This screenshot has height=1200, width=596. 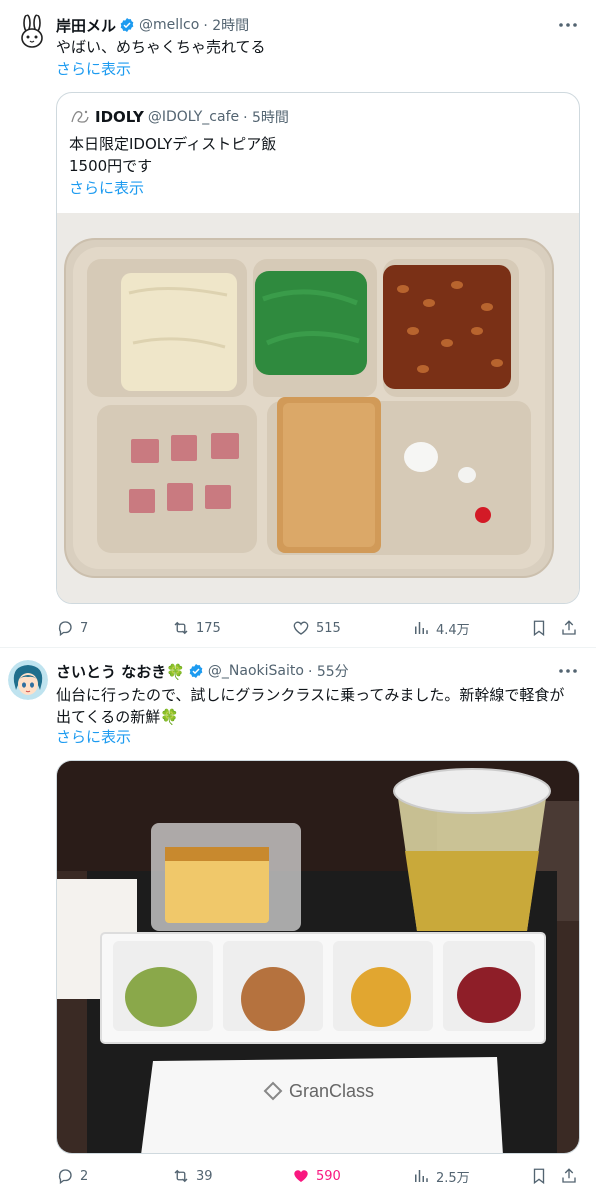 I want to click on tweet-header: 岸田メル @mellco · 2時間, so click(x=152, y=25).